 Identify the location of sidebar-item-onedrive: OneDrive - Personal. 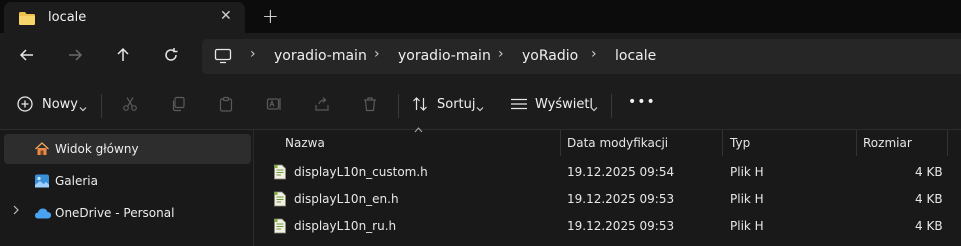
(127, 213).